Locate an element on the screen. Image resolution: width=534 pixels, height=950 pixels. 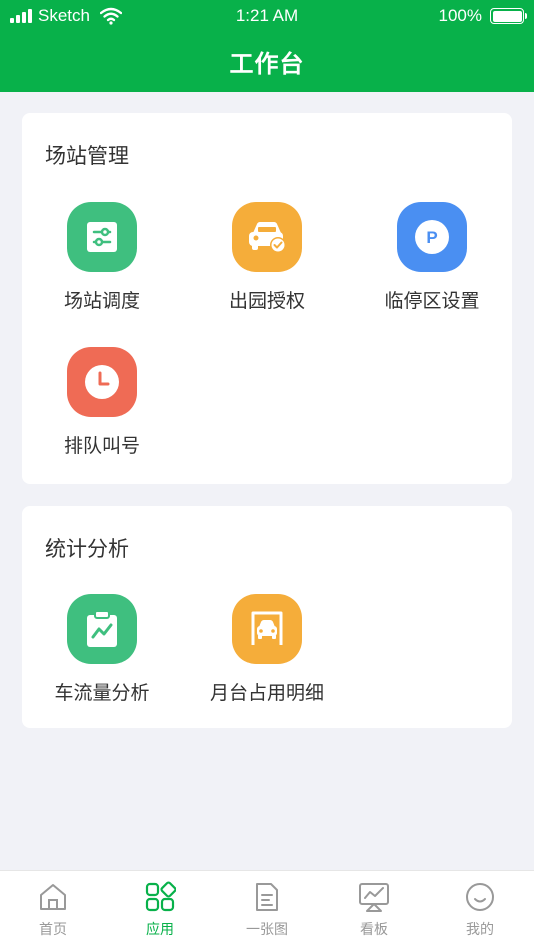
tab-label: 应用 is located at coordinates (160, 930).